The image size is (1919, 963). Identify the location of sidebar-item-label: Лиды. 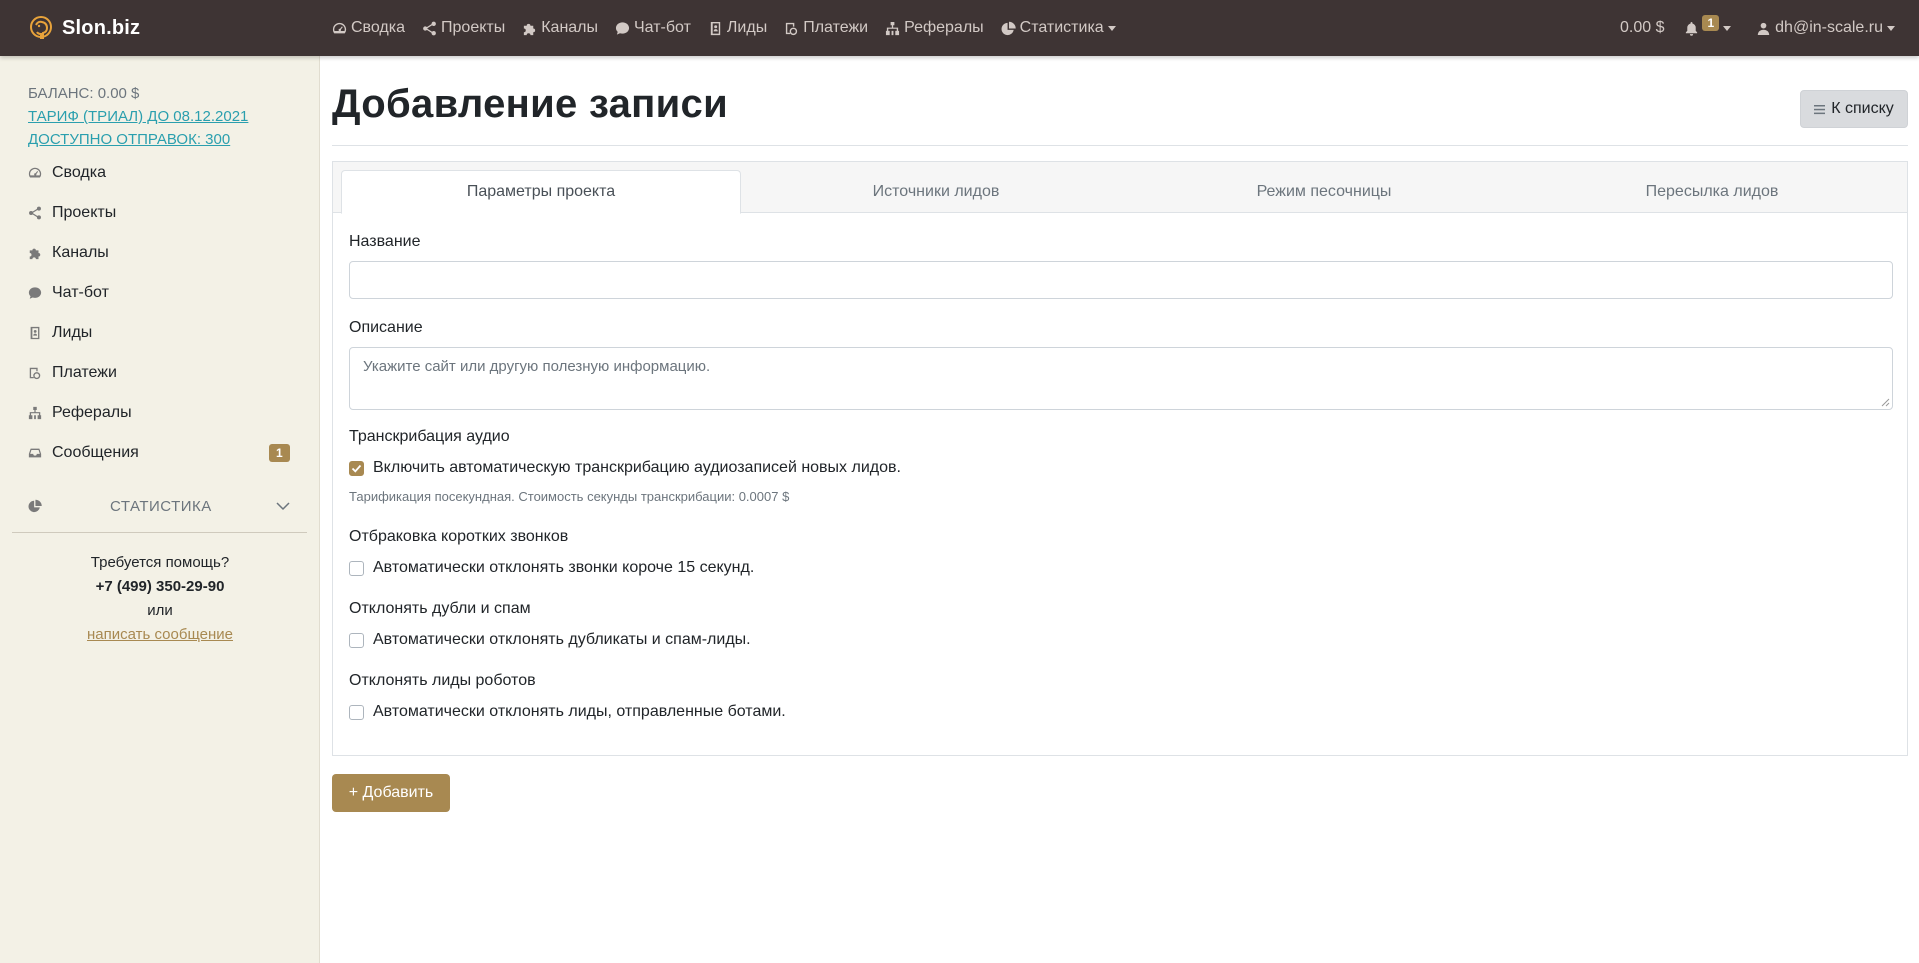
(72, 332).